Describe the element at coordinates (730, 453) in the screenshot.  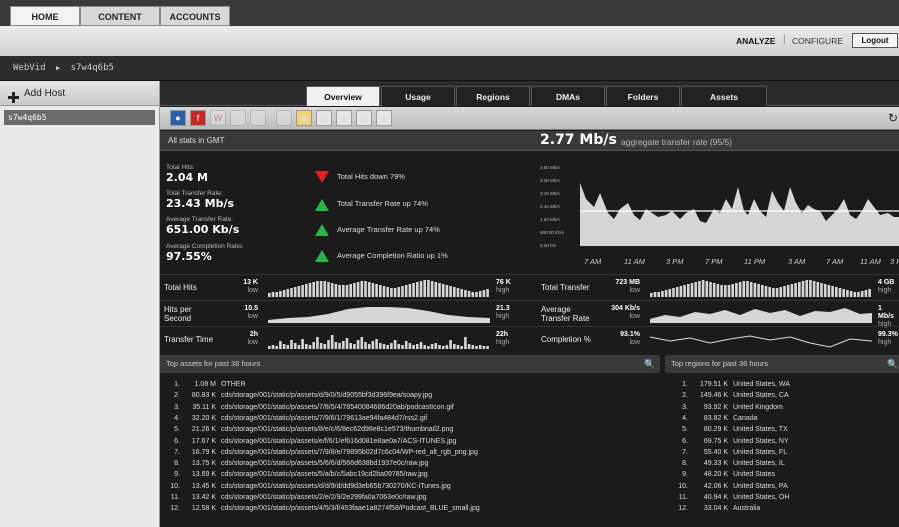
I see `list-item: 7. 55.40 K United States, FL` at that location.